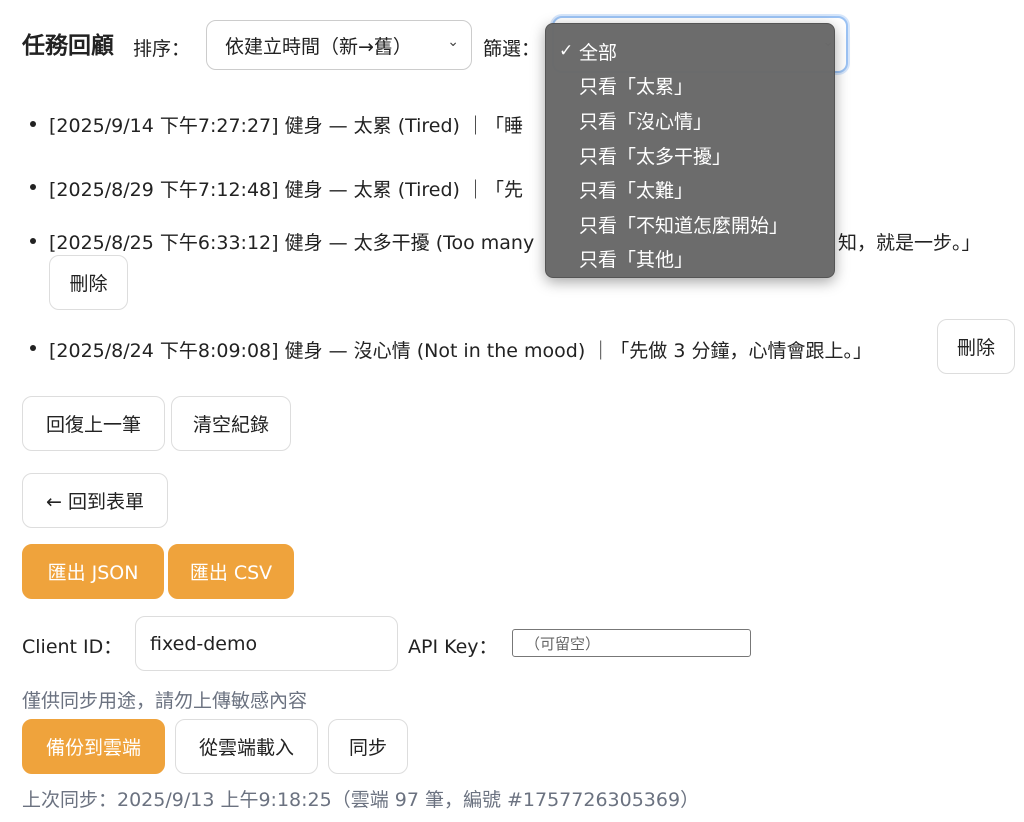 This screenshot has width=1024, height=822. Describe the element at coordinates (231, 571) in the screenshot. I see `export-csv-button: 匯出 CSV` at that location.